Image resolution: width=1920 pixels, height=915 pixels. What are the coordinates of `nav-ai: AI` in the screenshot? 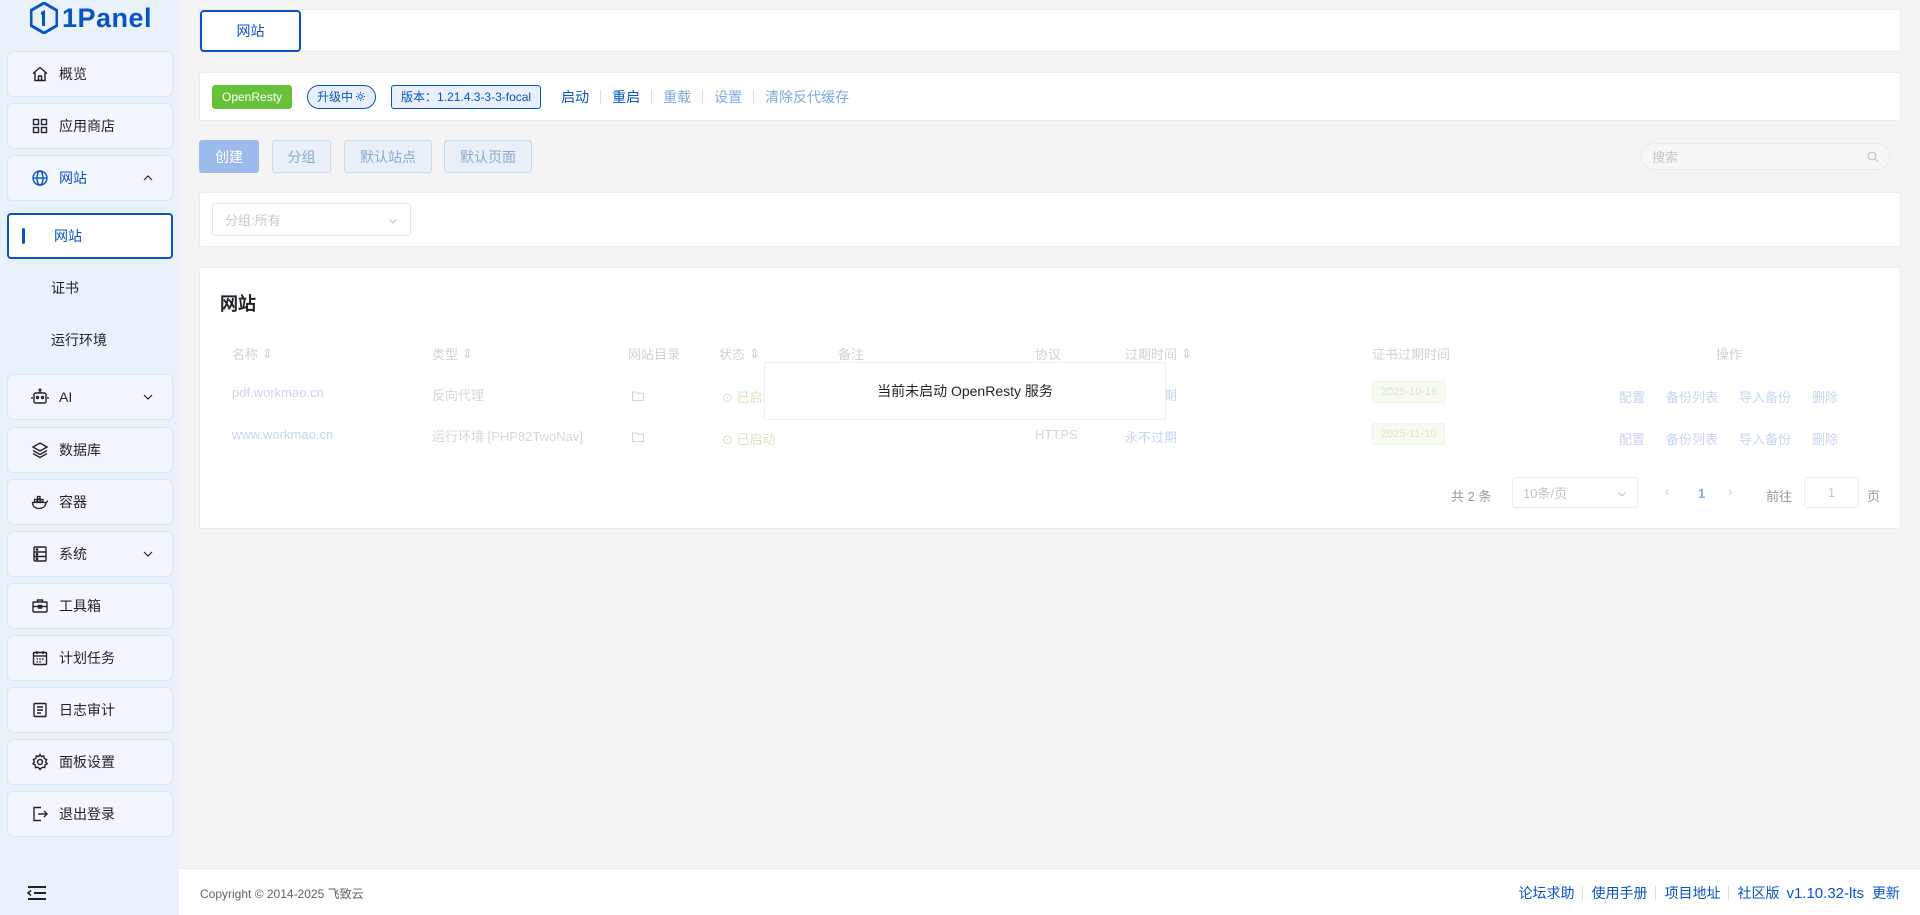 It's located at (90, 397).